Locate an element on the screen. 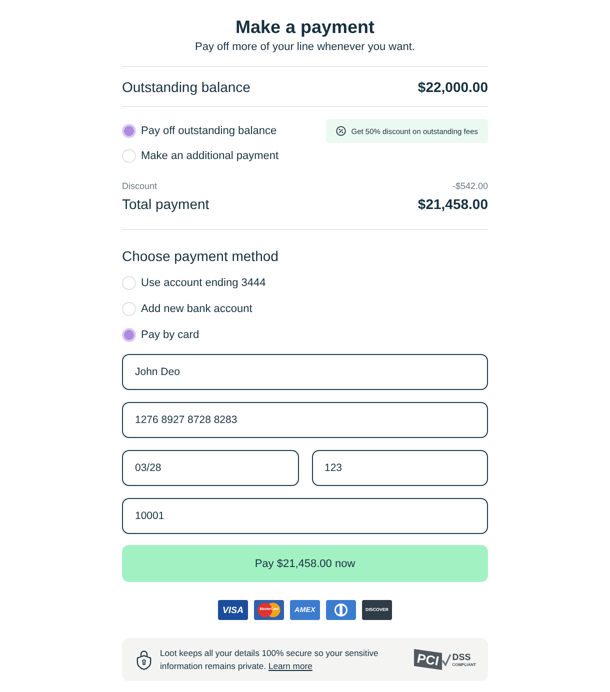 The height and width of the screenshot is (692, 610). balance-amount: $22,000.00 is located at coordinates (453, 87).